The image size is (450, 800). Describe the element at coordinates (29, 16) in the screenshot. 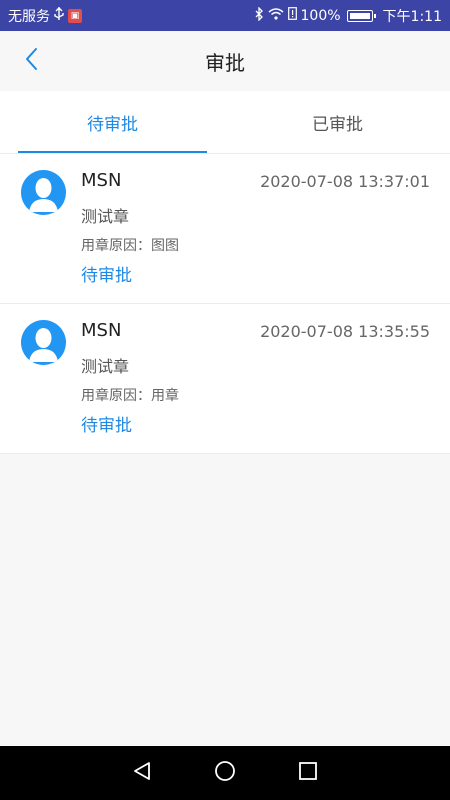

I see `carrier-text: 无服务` at that location.